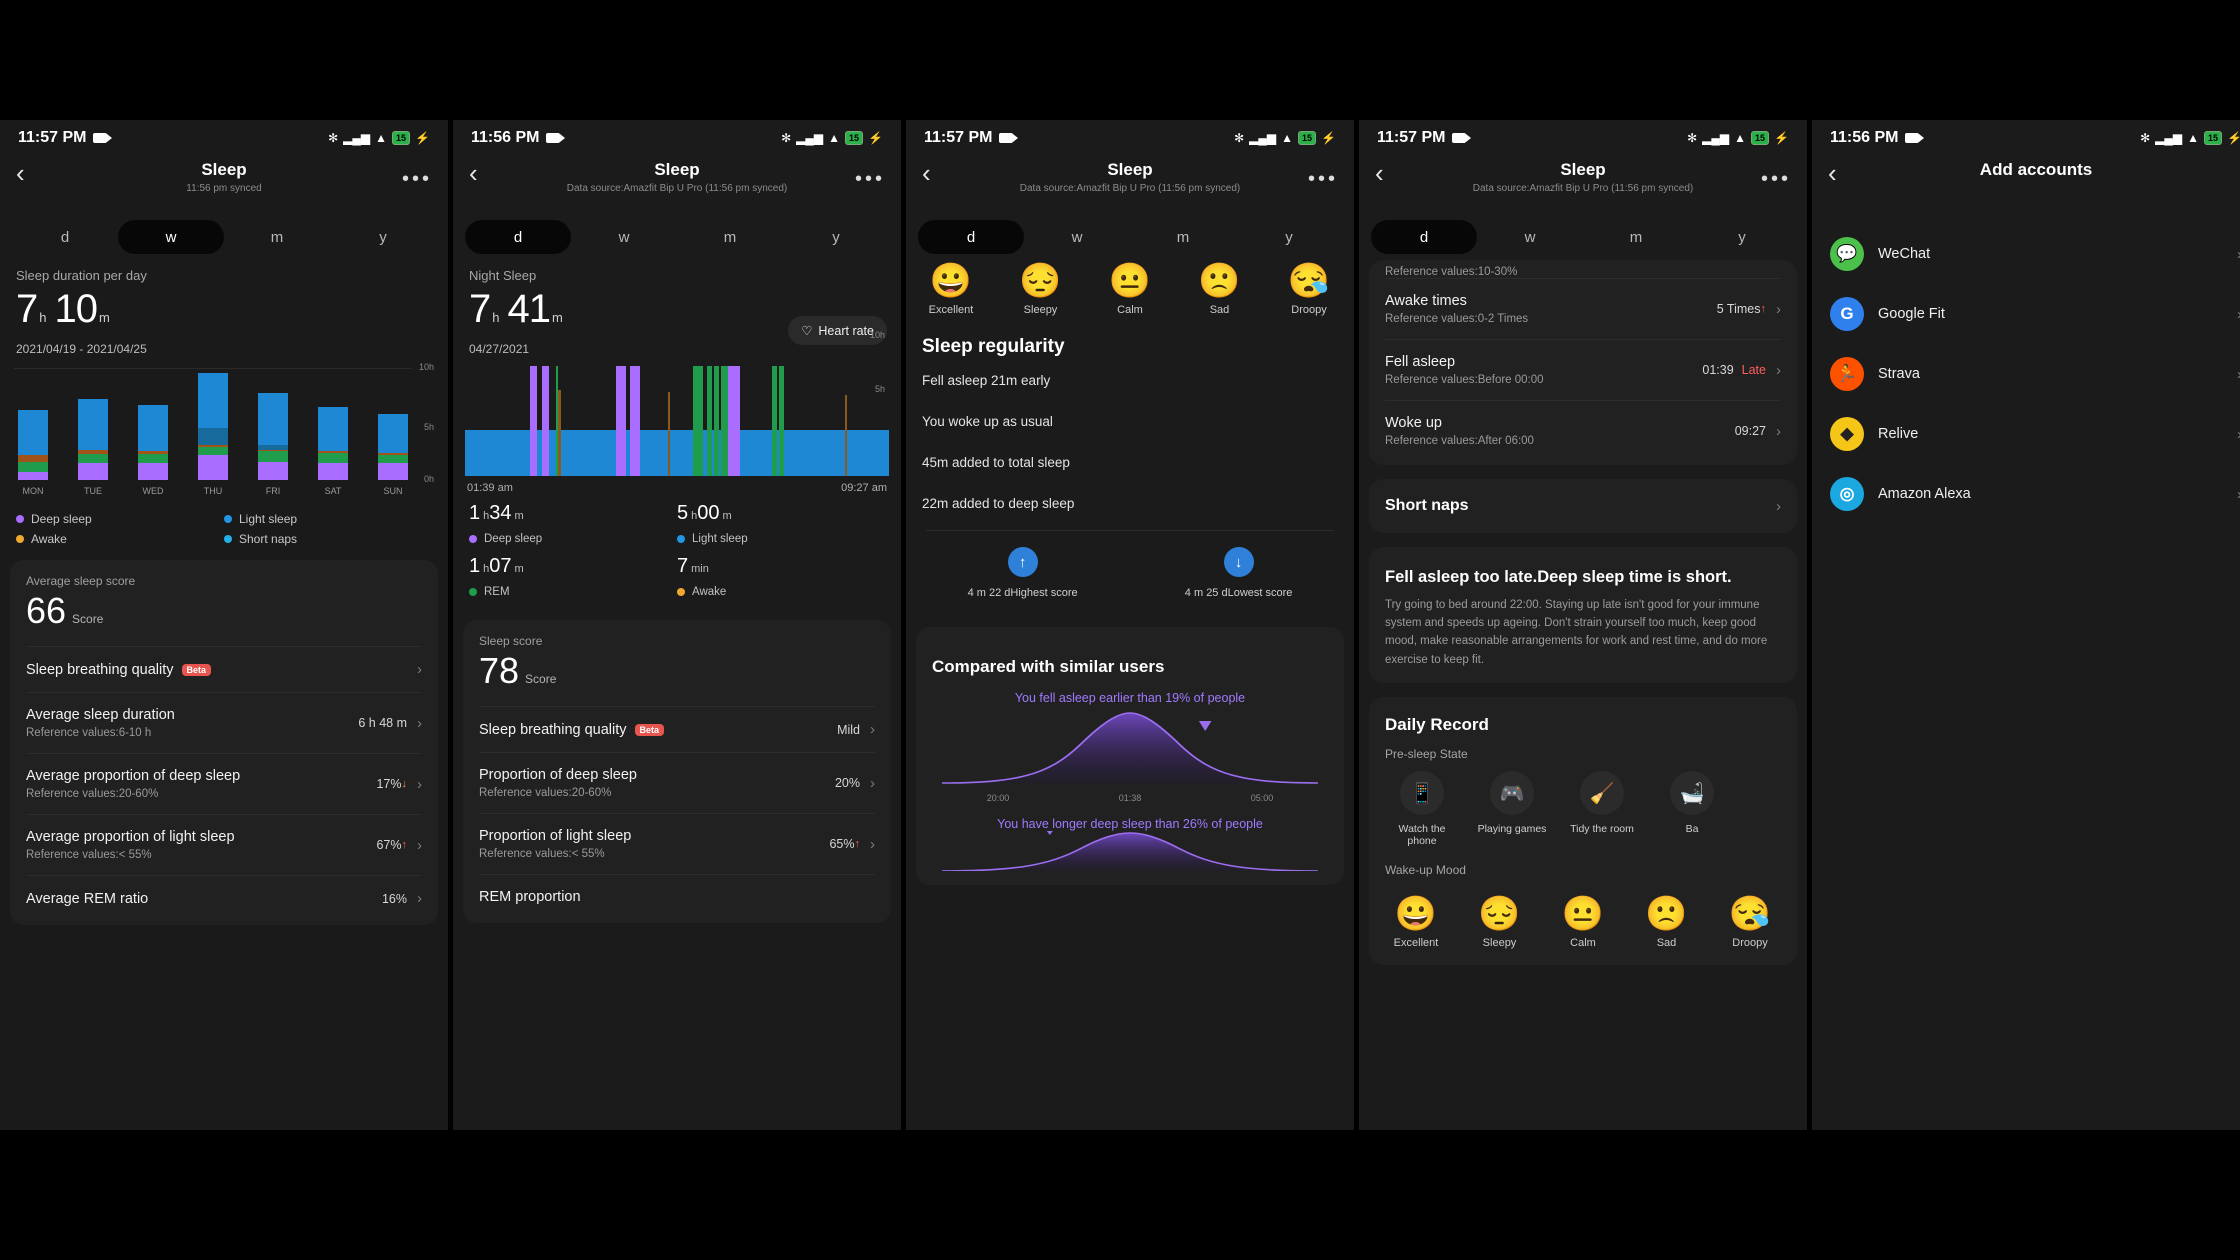 The image size is (2240, 1260). I want to click on bar-segment-light-sleep, so click(213, 400).